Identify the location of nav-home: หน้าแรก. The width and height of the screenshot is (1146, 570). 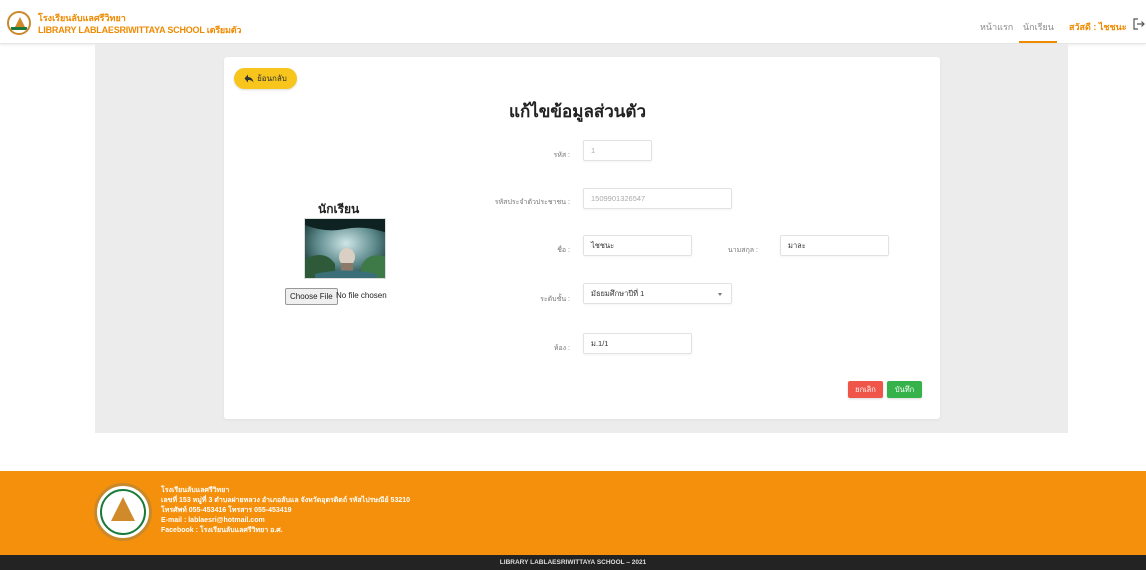
(996, 27).